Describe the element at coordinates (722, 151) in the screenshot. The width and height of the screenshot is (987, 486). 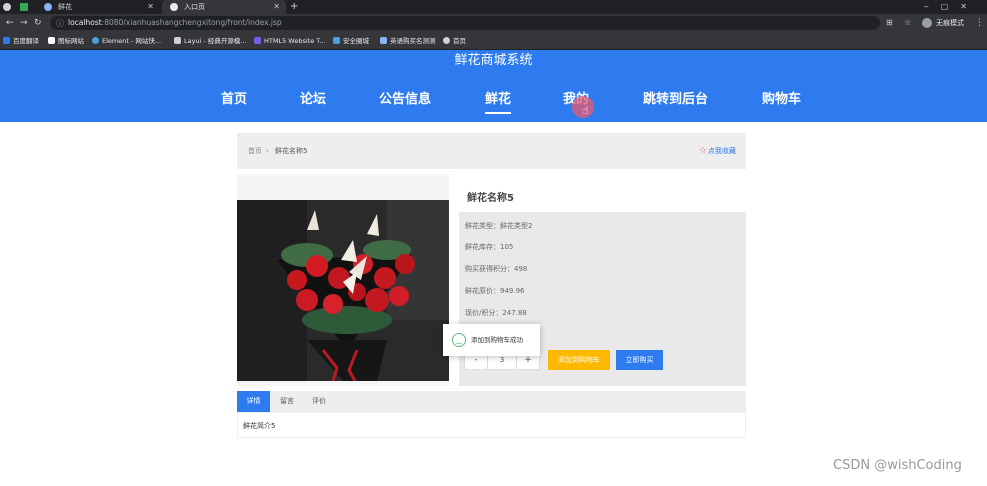
I see `collect-label: 点我收藏` at that location.